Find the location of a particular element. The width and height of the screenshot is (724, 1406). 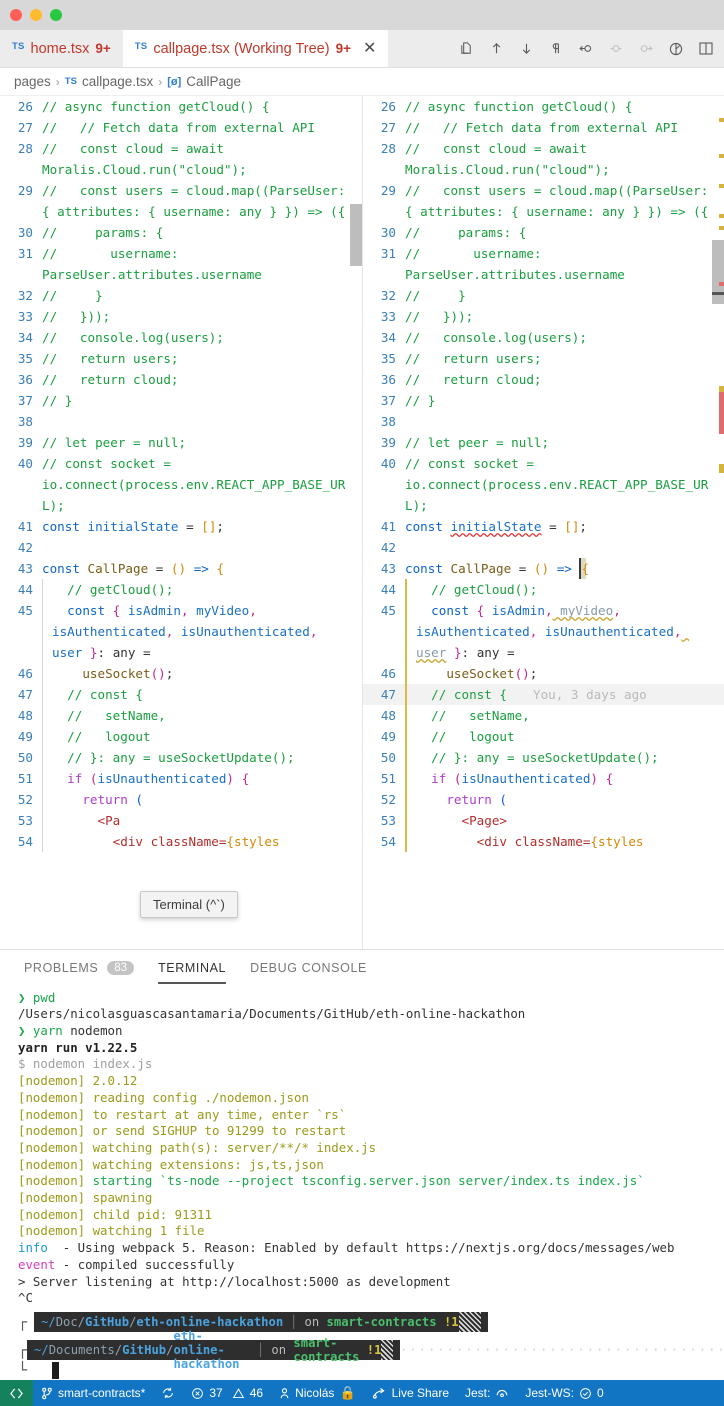

breadcrumb-item-file: callpage.tsx is located at coordinates (117, 81).